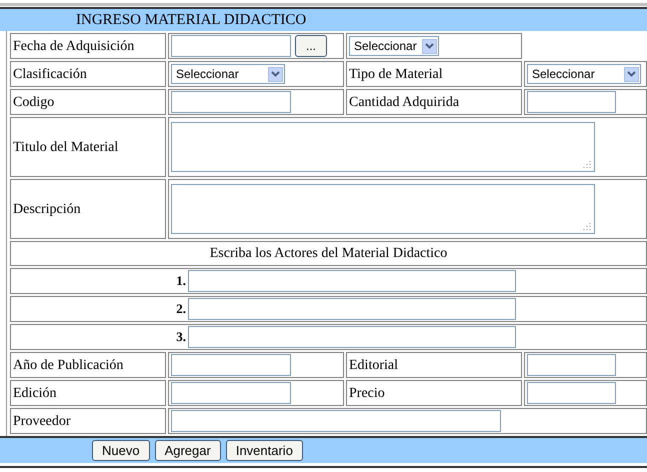  Describe the element at coordinates (367, 393) in the screenshot. I see `field-label: Precio` at that location.